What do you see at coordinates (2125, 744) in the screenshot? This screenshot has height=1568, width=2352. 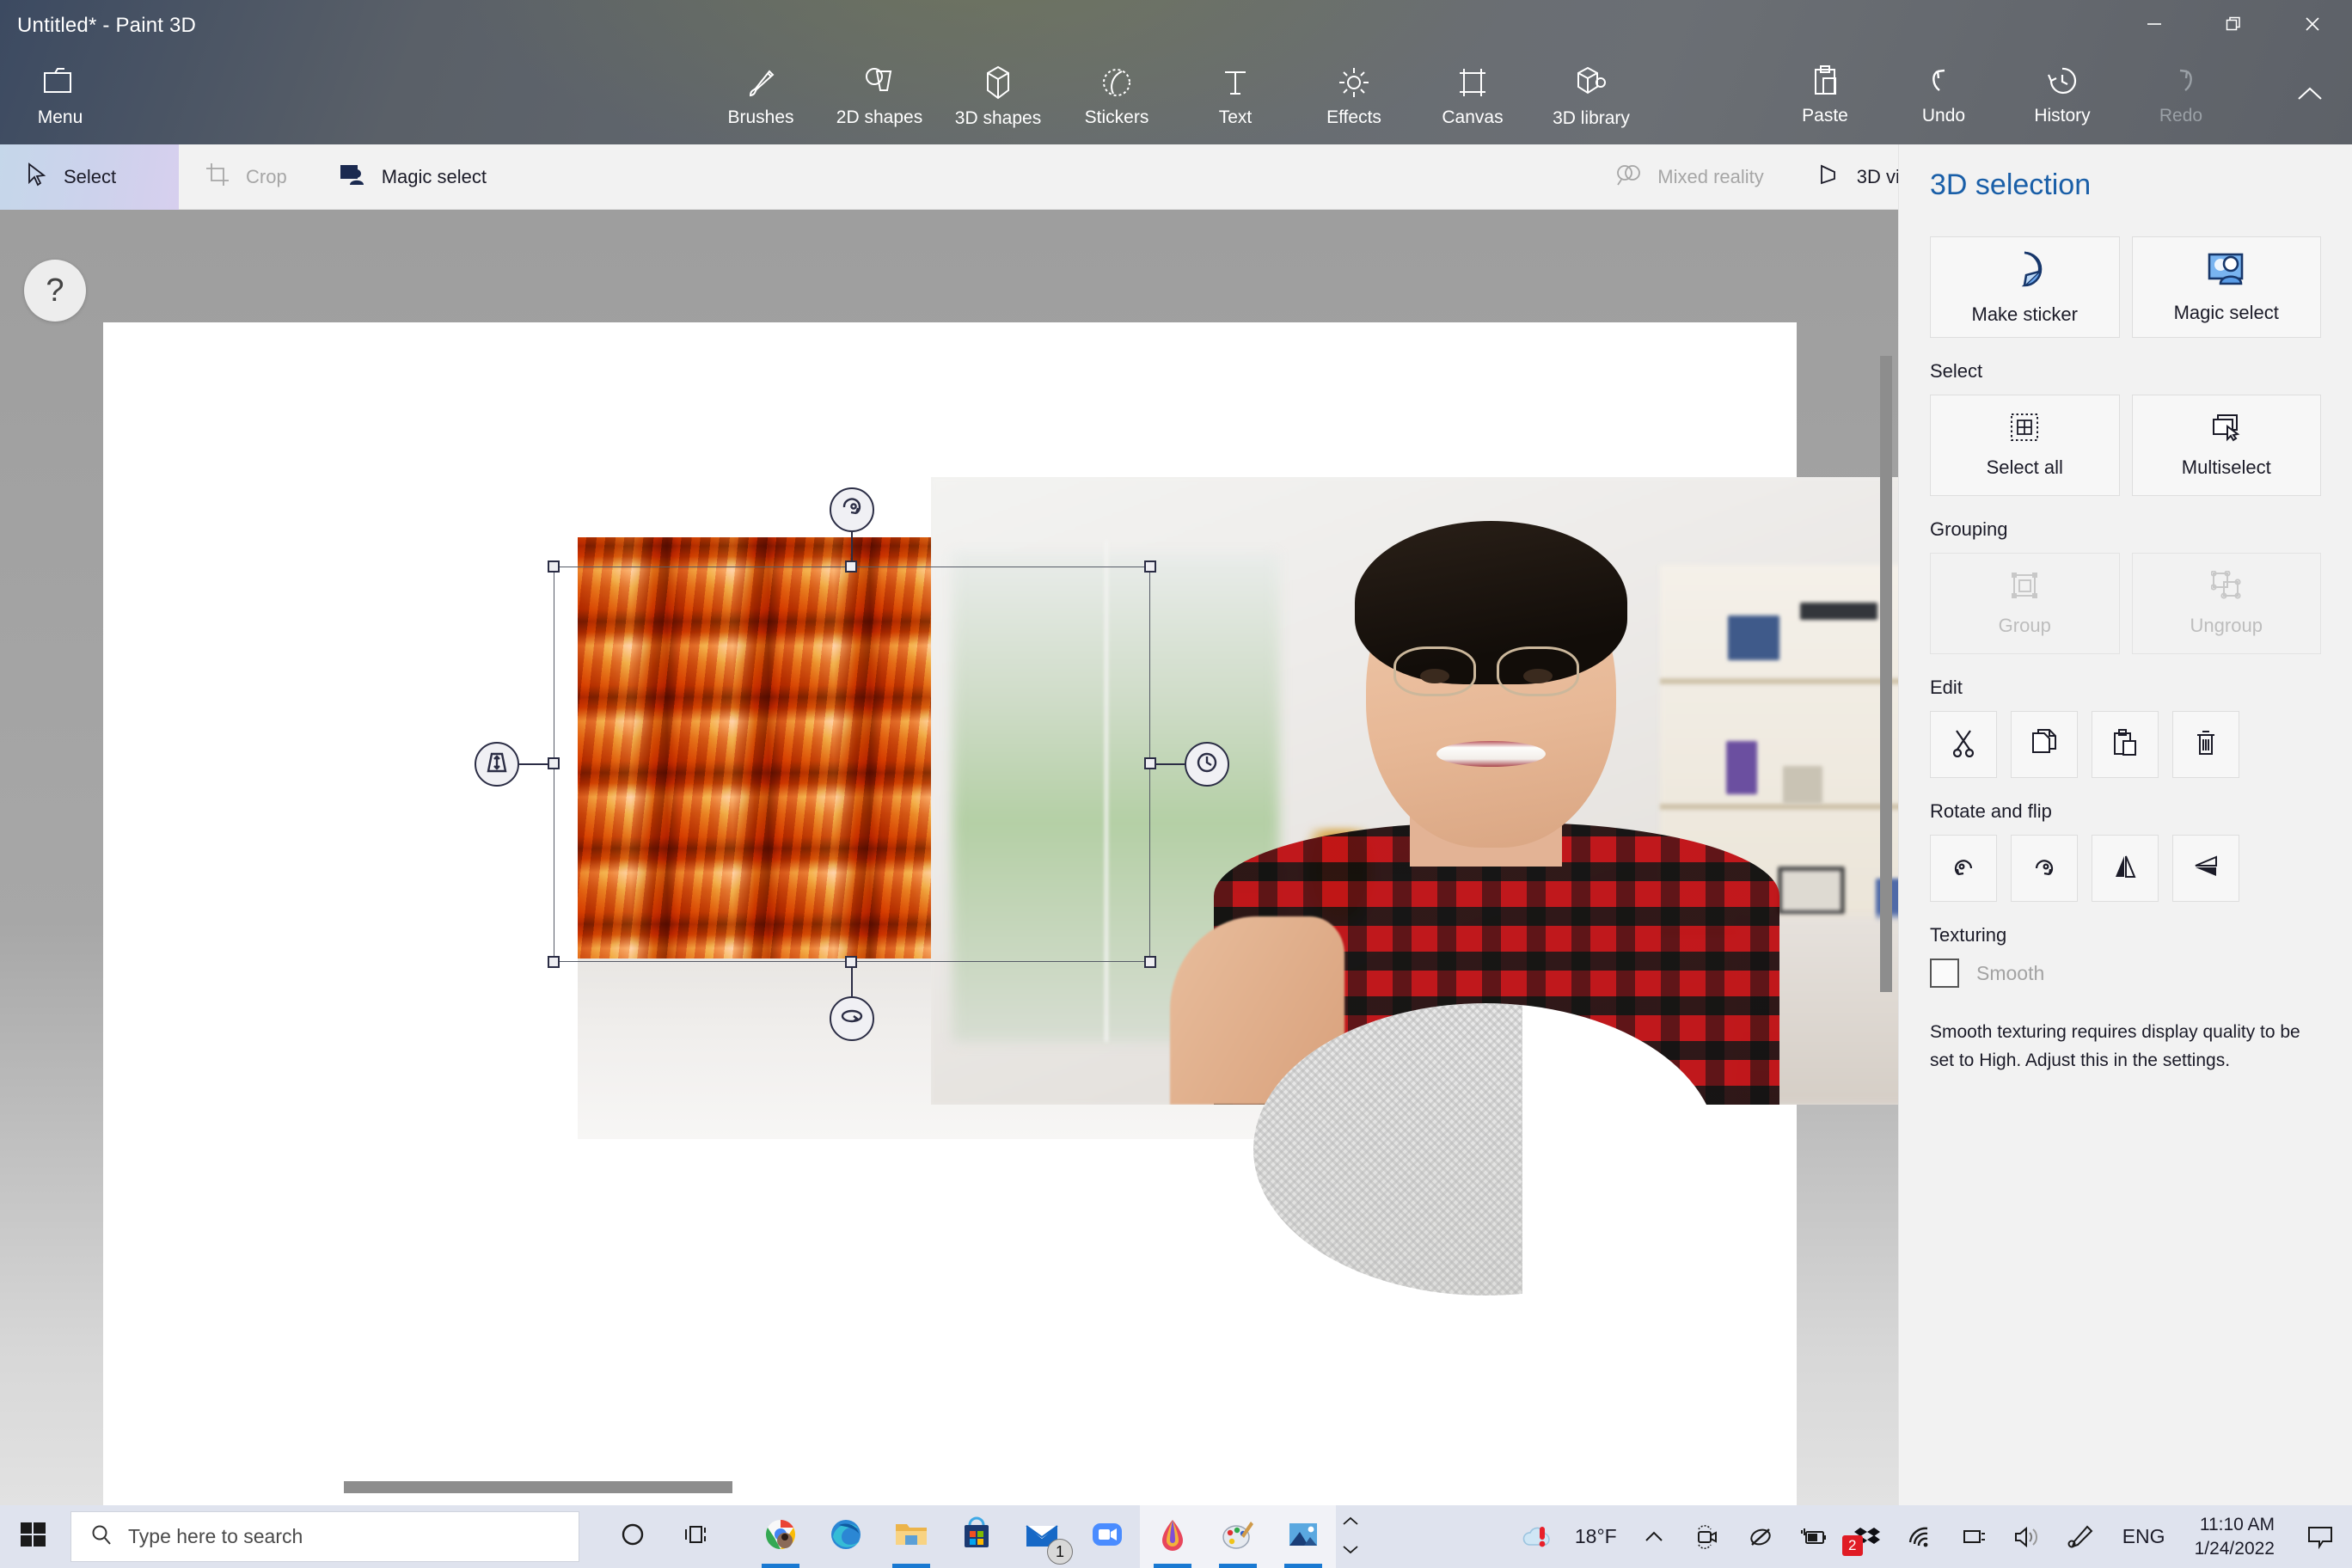 I see `paste-button` at bounding box center [2125, 744].